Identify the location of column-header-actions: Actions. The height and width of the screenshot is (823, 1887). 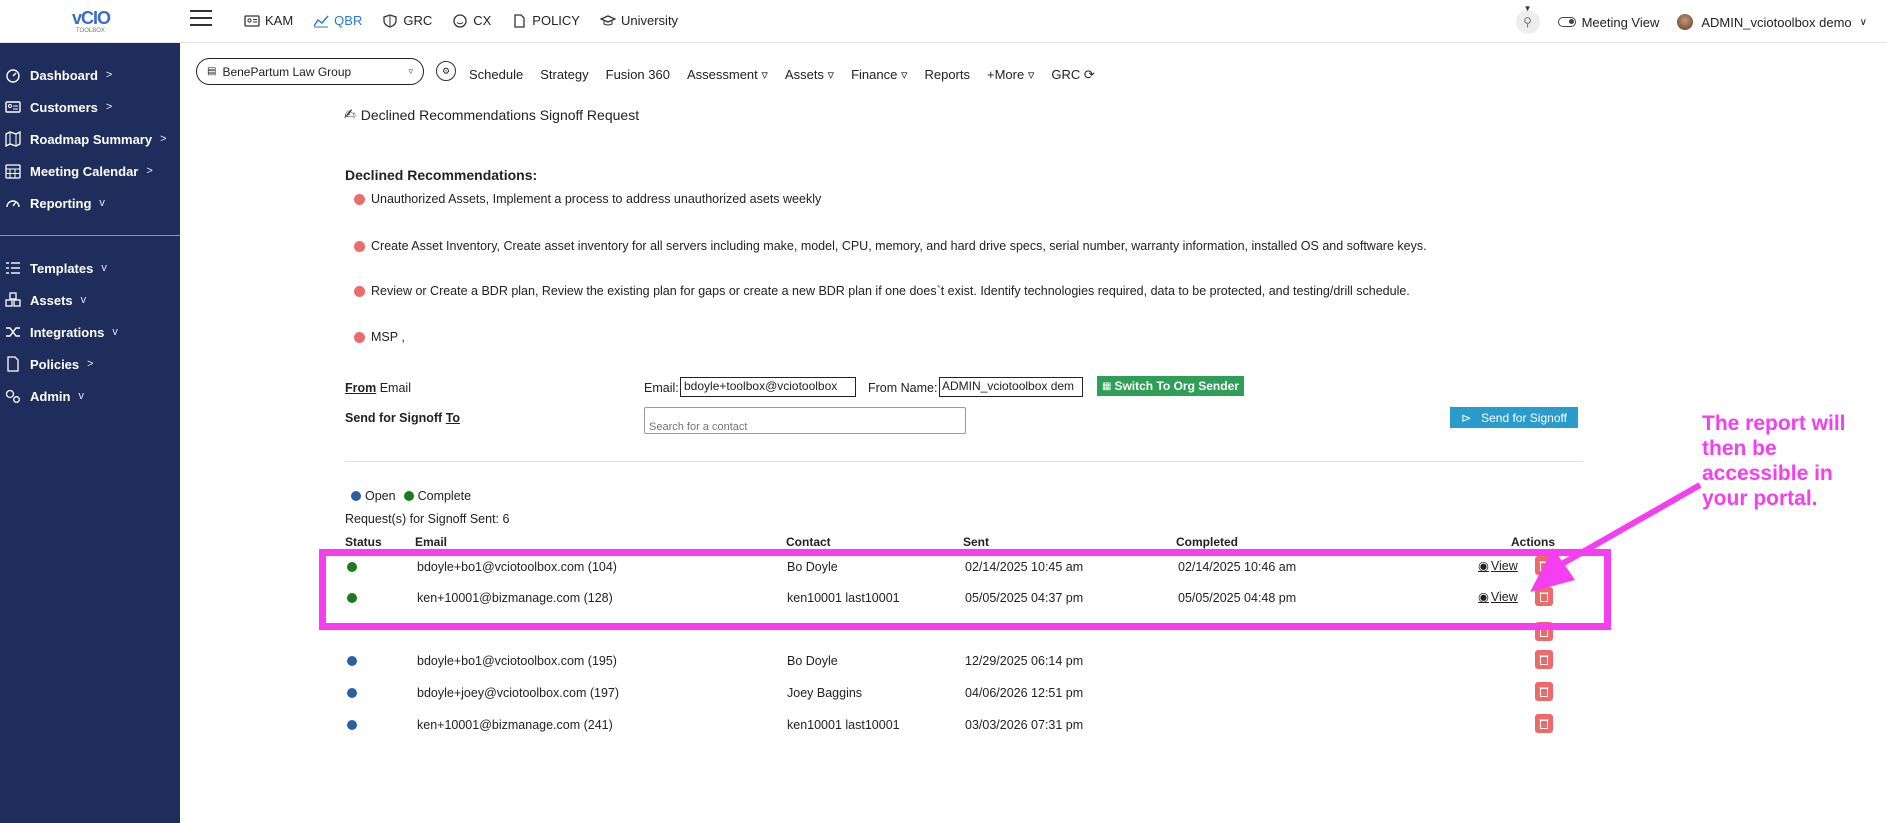
(1533, 542).